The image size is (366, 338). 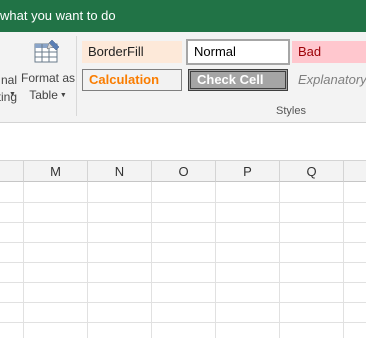 What do you see at coordinates (47, 78) in the screenshot?
I see `format-as-table-label-1: Format as` at bounding box center [47, 78].